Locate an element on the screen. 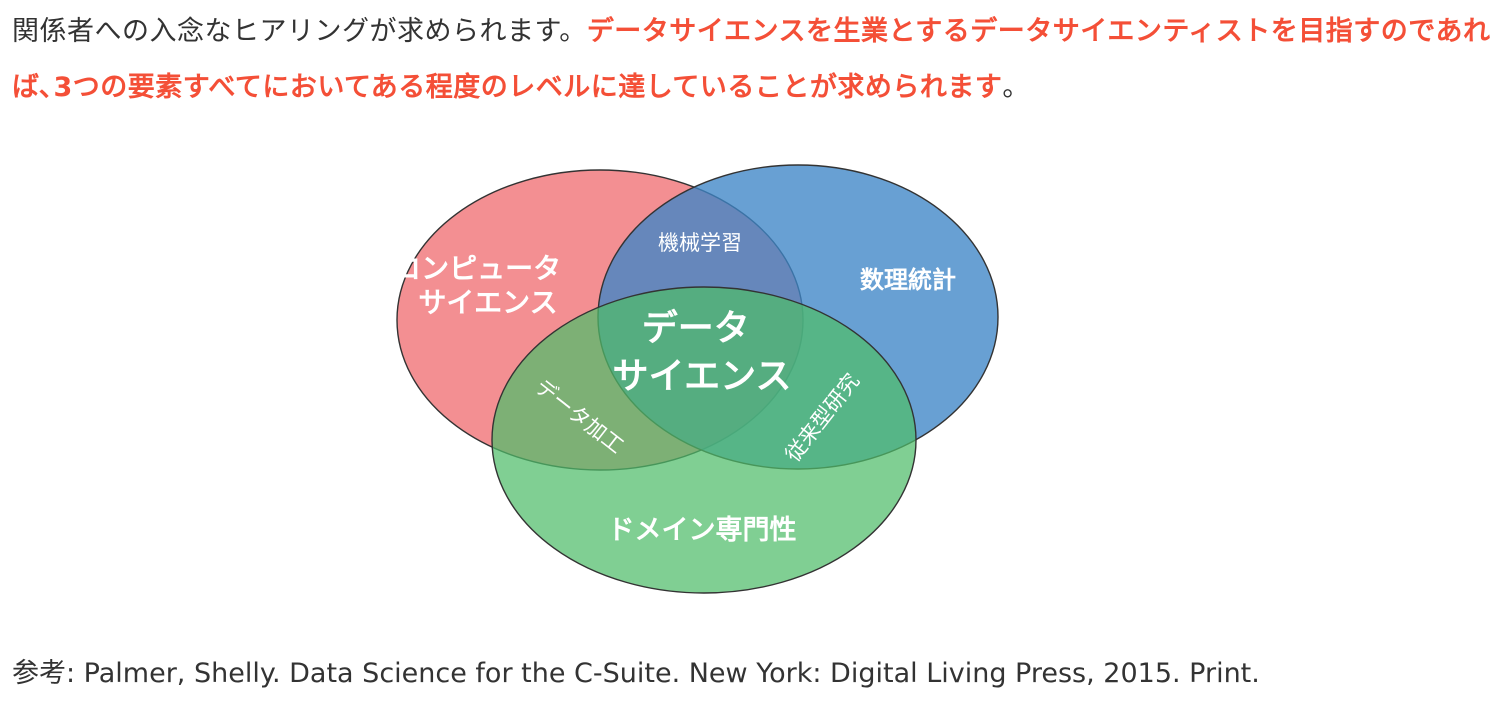 This screenshot has width=1504, height=724. paragraph-end-punct: 。 is located at coordinates (1016, 87).